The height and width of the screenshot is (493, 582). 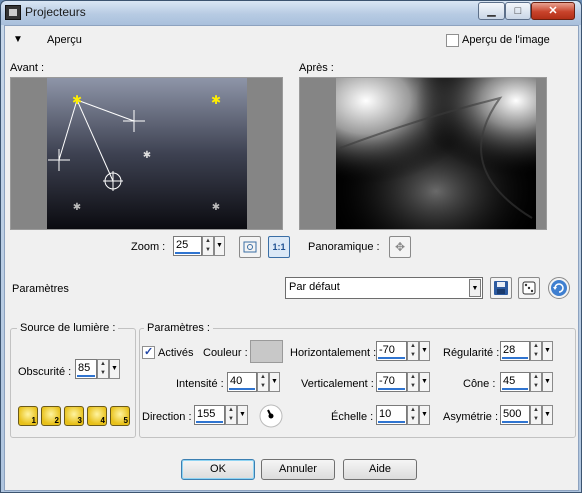 I want to click on intensity-input: 40, so click(x=242, y=382).